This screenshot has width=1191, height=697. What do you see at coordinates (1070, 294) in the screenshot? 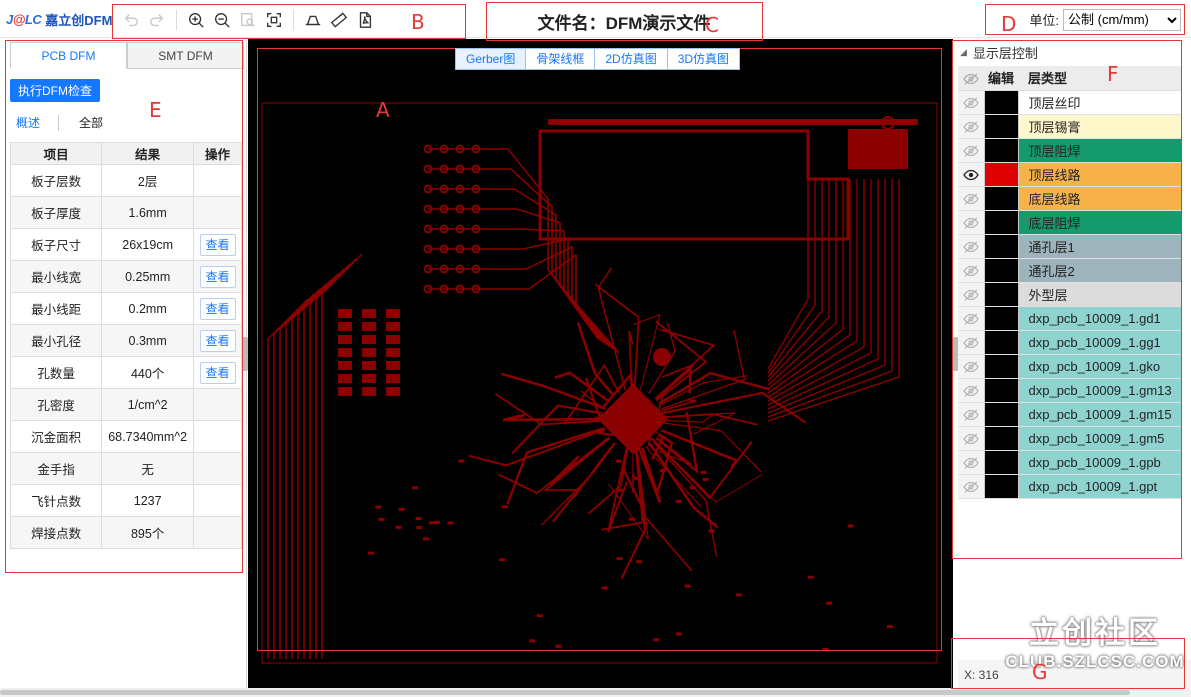
I see `layer-row: 外型层` at bounding box center [1070, 294].